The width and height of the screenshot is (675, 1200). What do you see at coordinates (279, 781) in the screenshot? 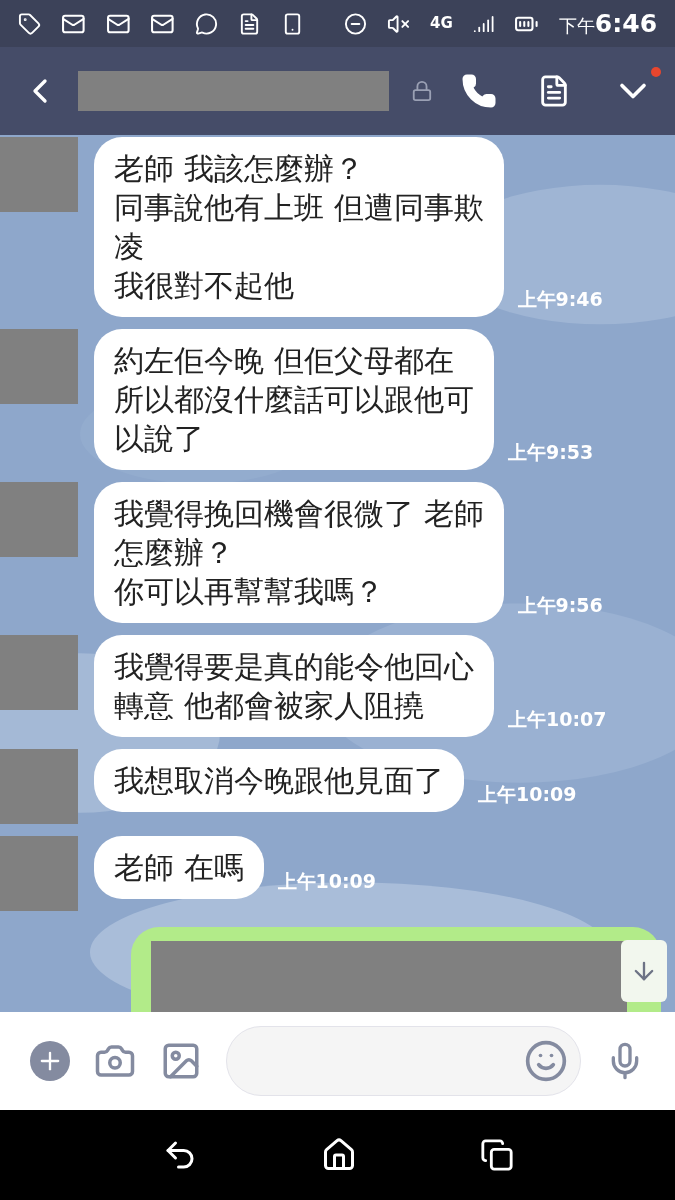
I see `message-line: 我想取消今晚跟他見面了` at bounding box center [279, 781].